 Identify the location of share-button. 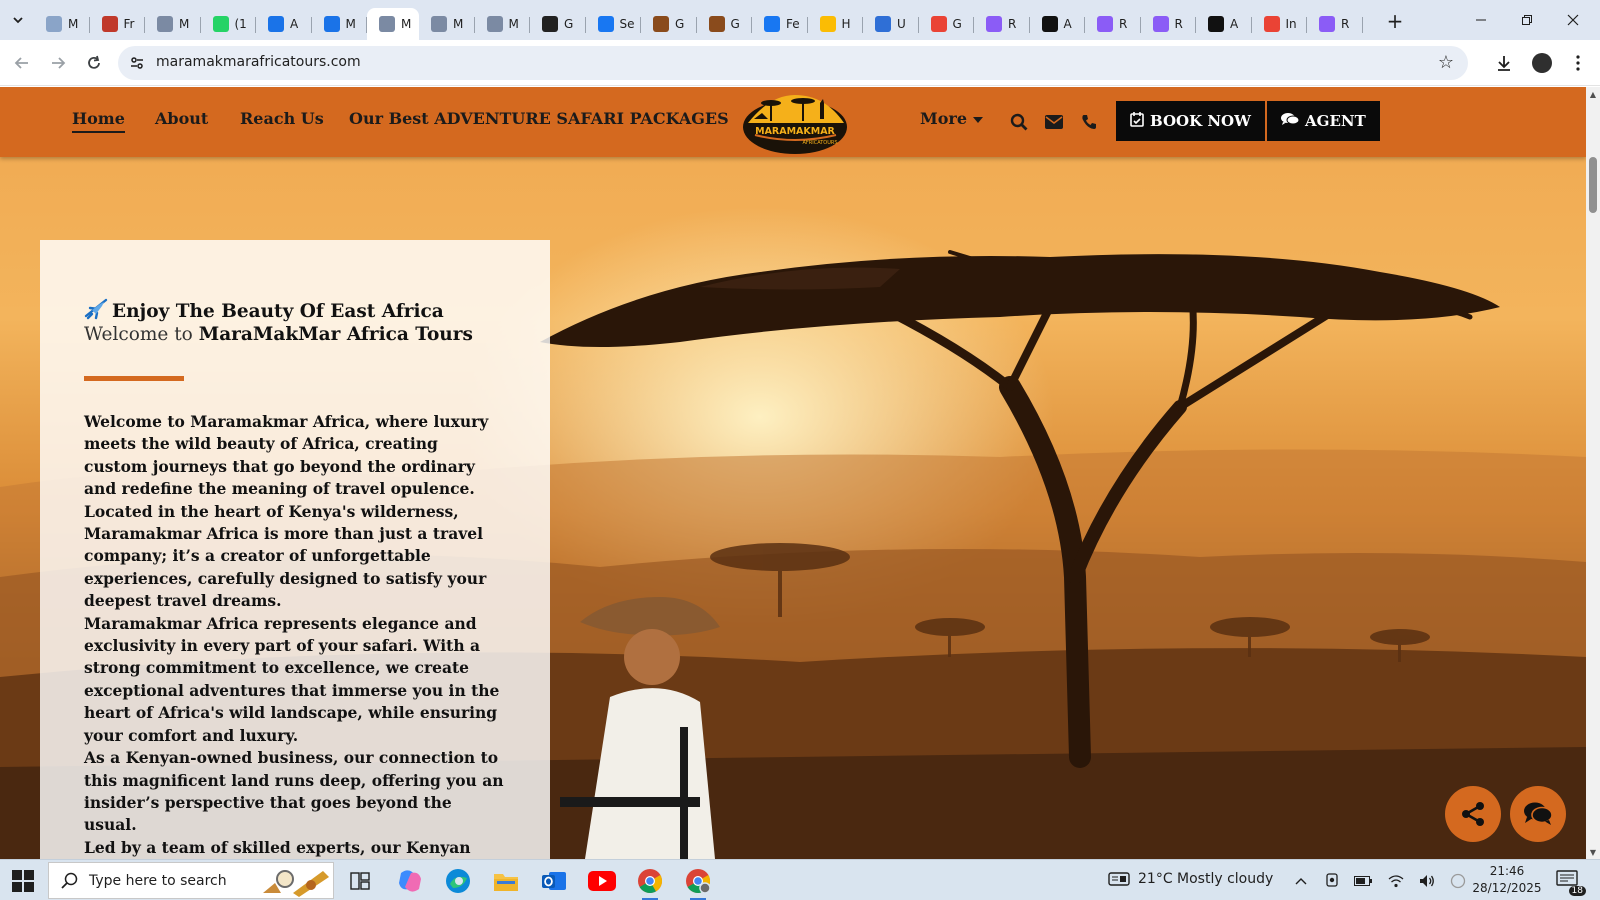
(1473, 814).